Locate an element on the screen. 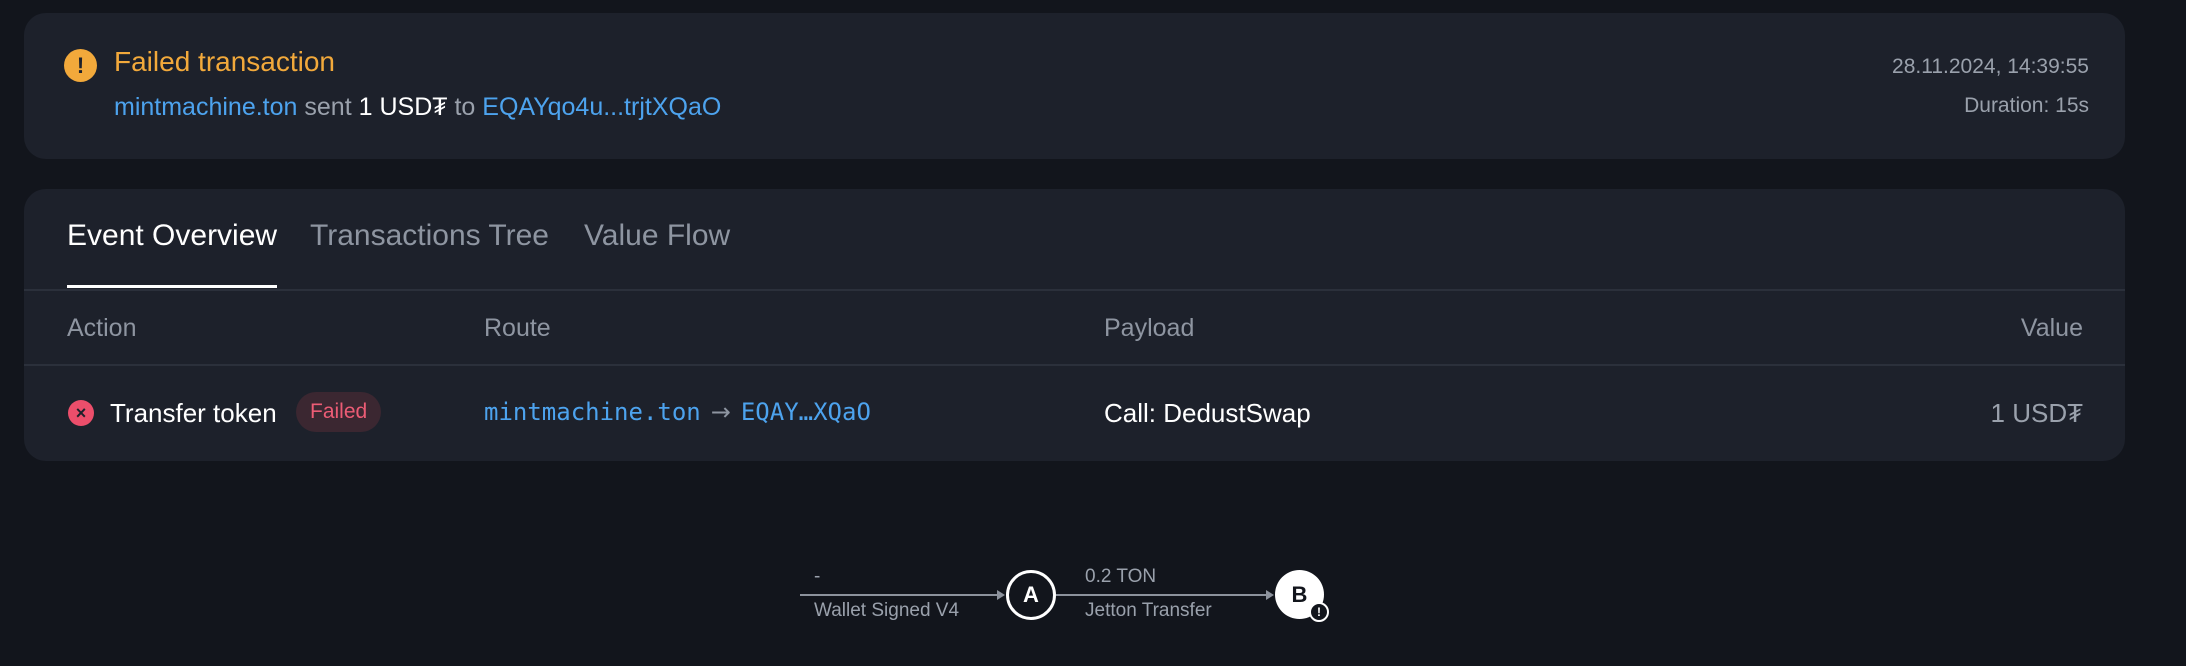 The height and width of the screenshot is (666, 2186). edge-2-top-label: 0.2 TON is located at coordinates (1121, 576).